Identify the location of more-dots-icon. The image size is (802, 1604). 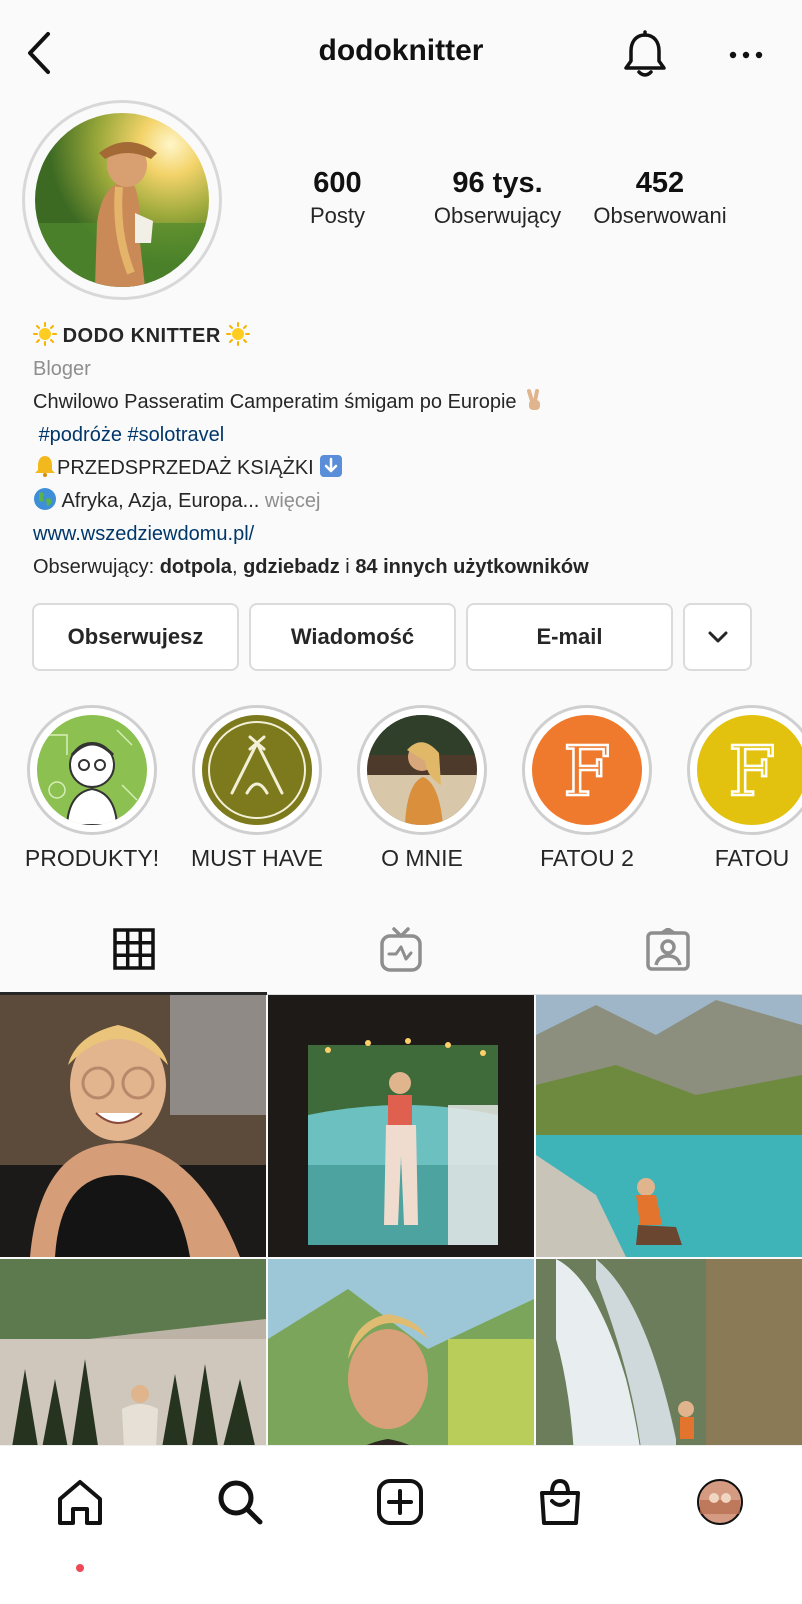
(746, 55).